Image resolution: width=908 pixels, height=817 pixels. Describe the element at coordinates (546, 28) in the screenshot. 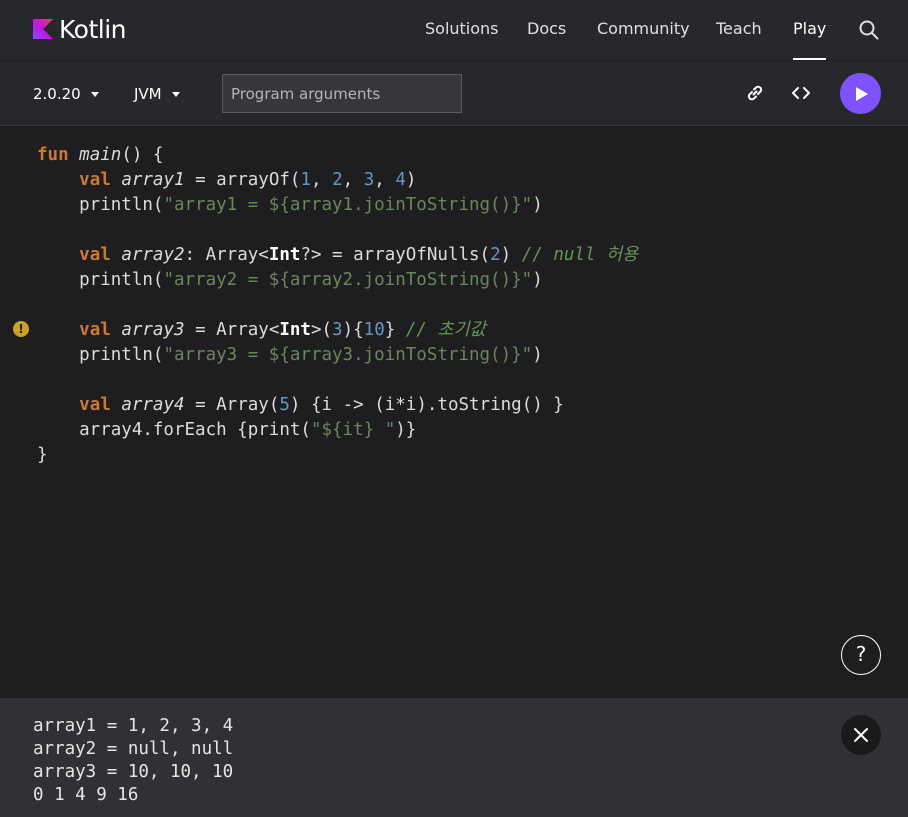

I see `nav-item-docs: Docs` at that location.